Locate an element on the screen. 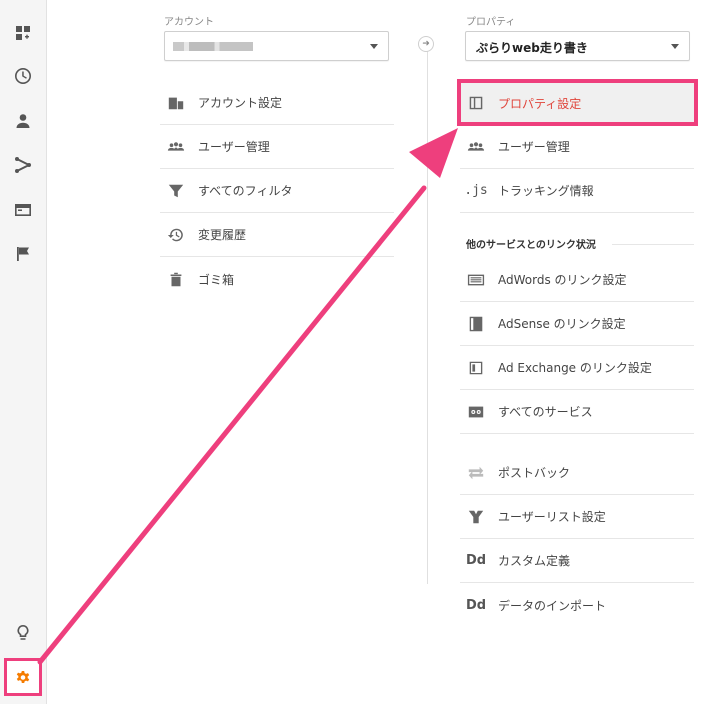  all-filters-label: すべてのフィルタ is located at coordinates (245, 191).